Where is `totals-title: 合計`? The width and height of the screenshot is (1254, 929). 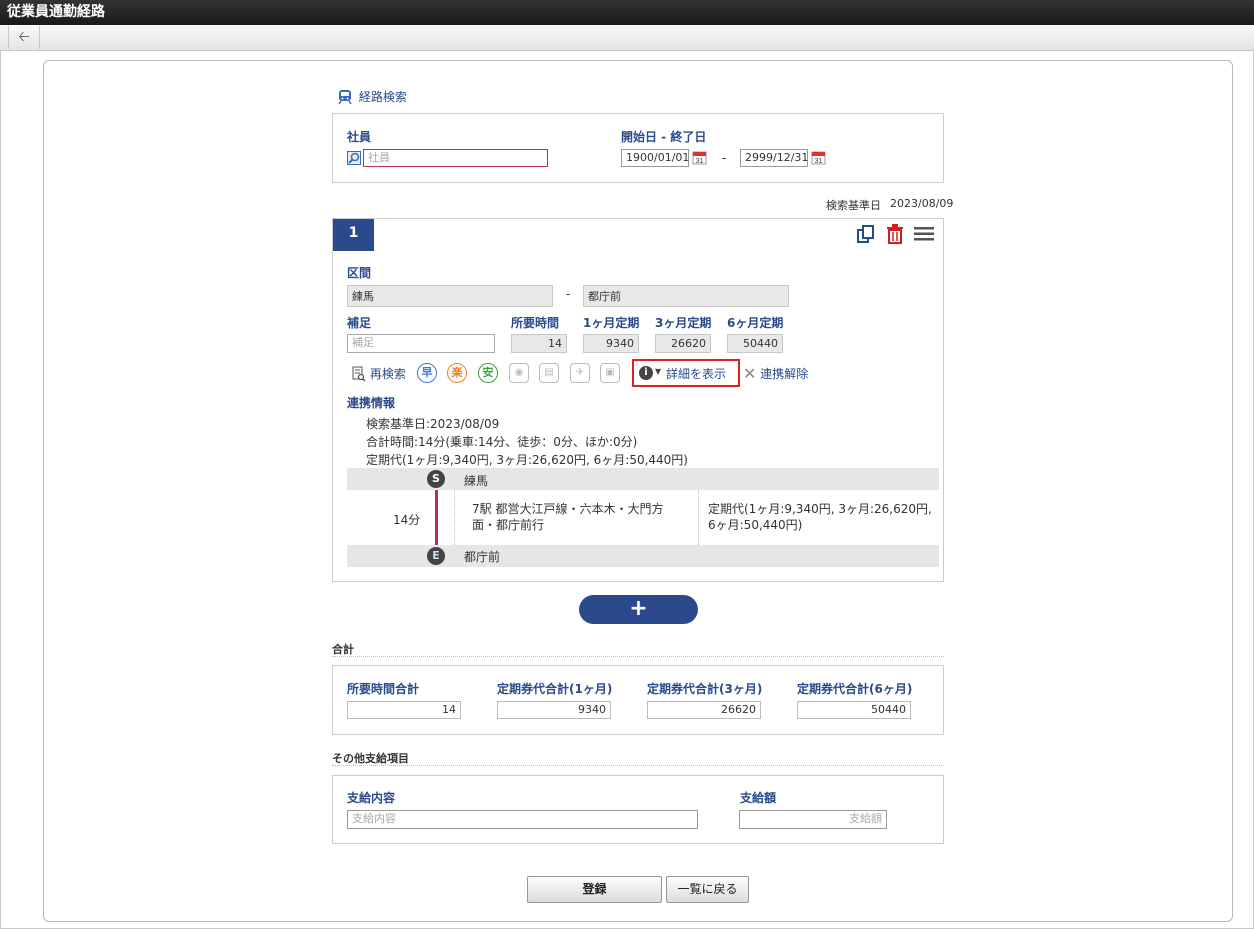
totals-title: 合計 is located at coordinates (343, 649).